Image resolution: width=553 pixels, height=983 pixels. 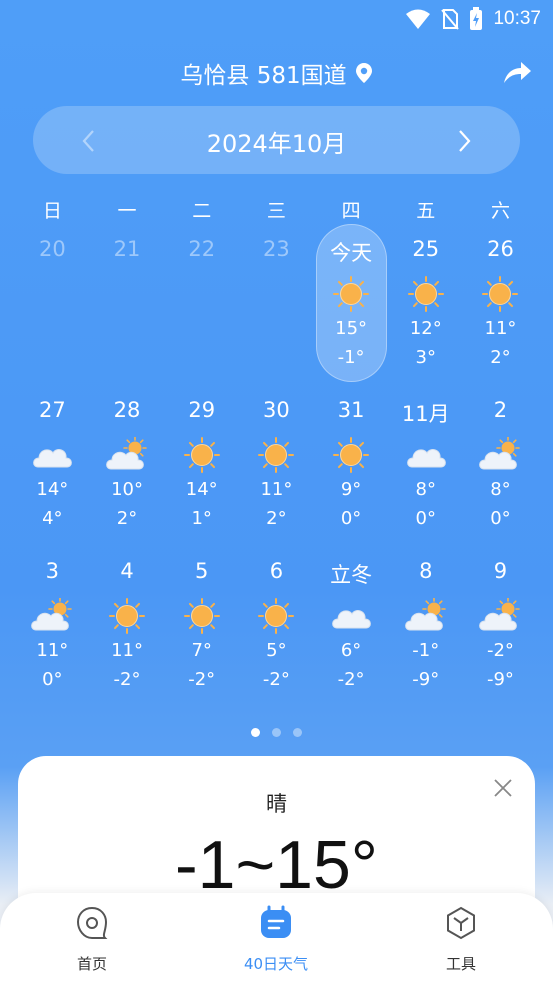 I want to click on detail-weather: 晴, so click(x=276, y=804).